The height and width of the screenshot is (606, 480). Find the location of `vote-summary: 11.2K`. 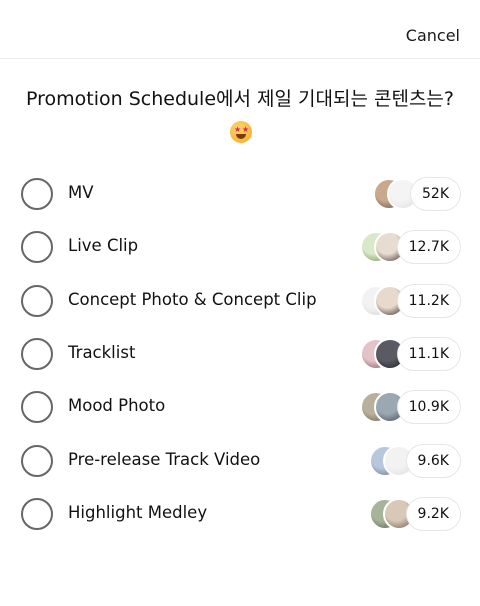

vote-summary: 11.2K is located at coordinates (409, 301).